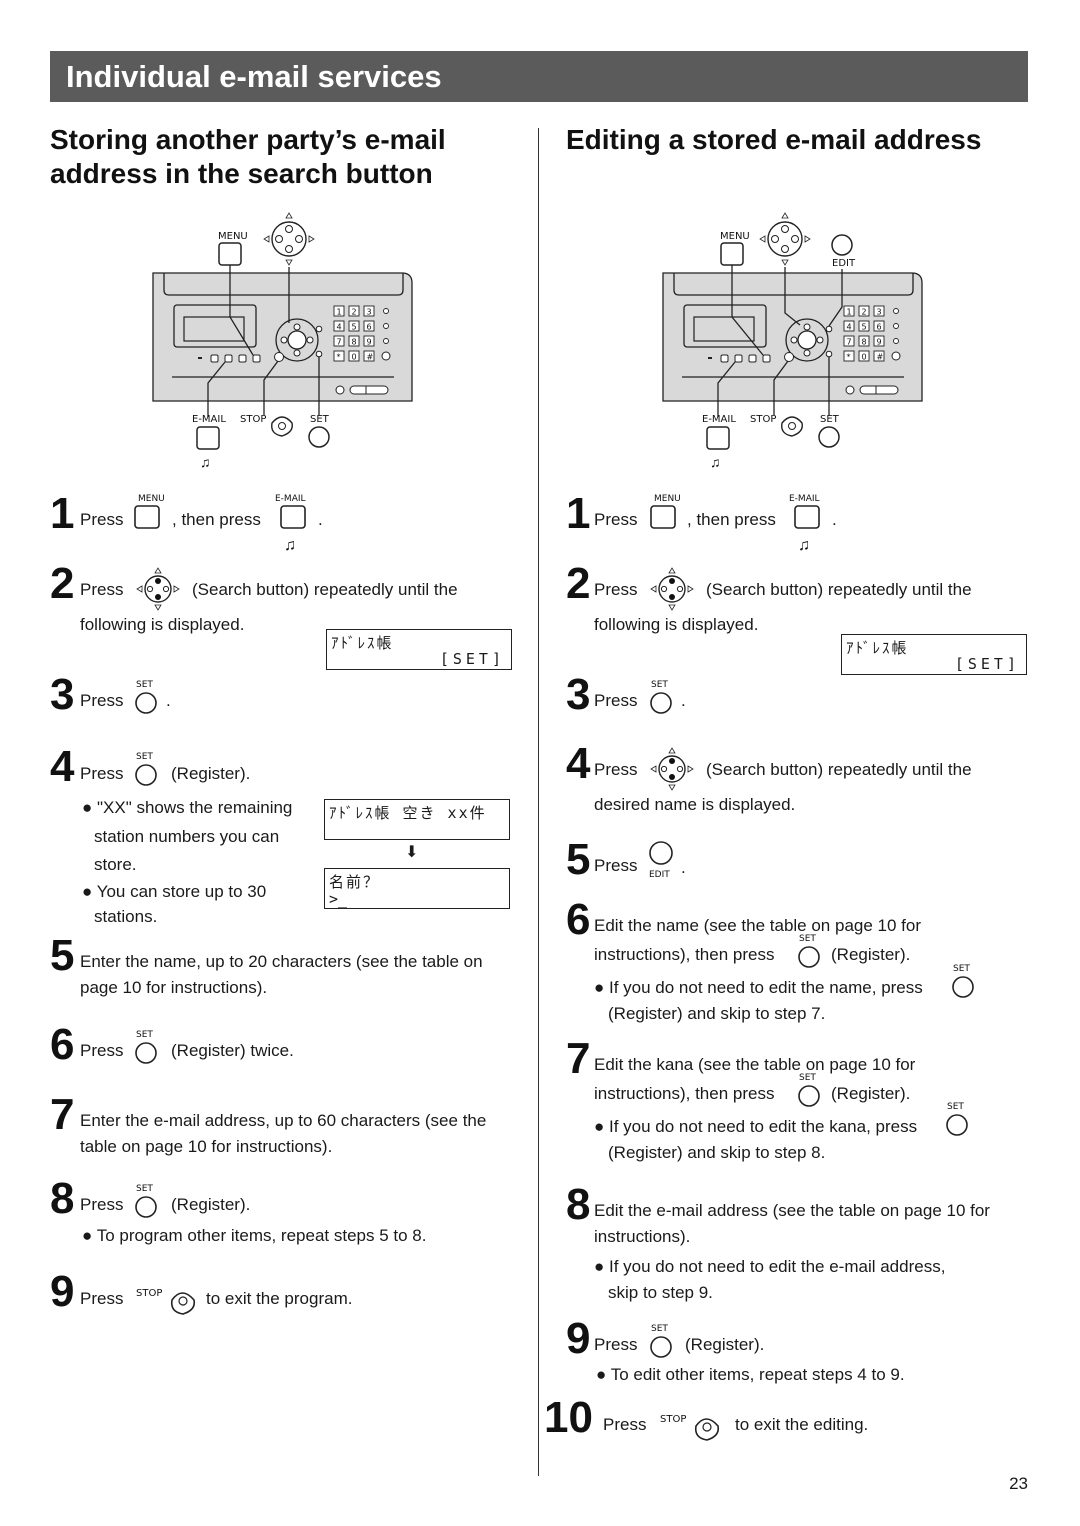 The image size is (1080, 1526). What do you see at coordinates (849, 327) in the screenshot?
I see `keypad-key-label: 4` at bounding box center [849, 327].